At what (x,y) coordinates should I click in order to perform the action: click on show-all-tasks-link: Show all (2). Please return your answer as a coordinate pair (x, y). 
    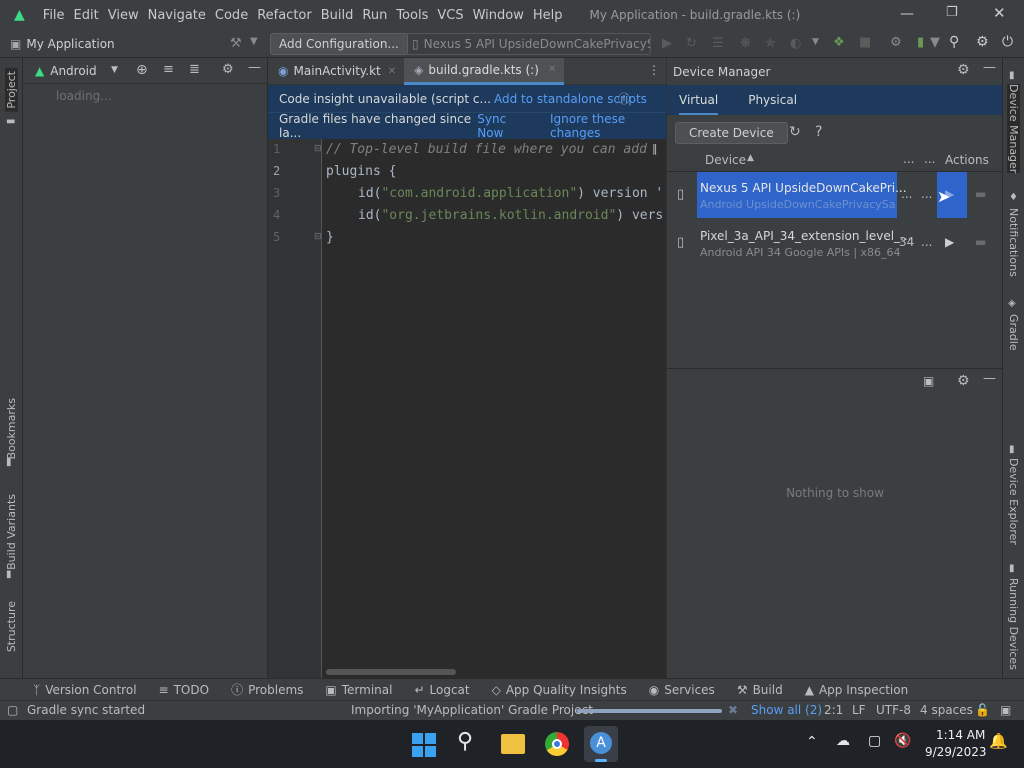
    Looking at the image, I should click on (786, 710).